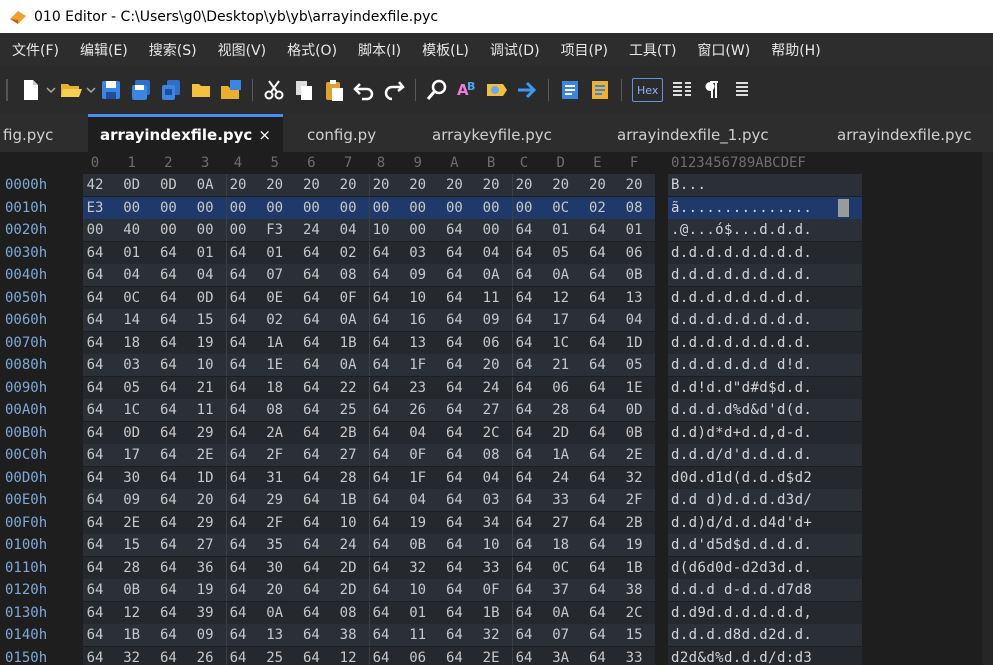 This screenshot has height=665, width=993. I want to click on hex-byte: 2C, so click(491, 433).